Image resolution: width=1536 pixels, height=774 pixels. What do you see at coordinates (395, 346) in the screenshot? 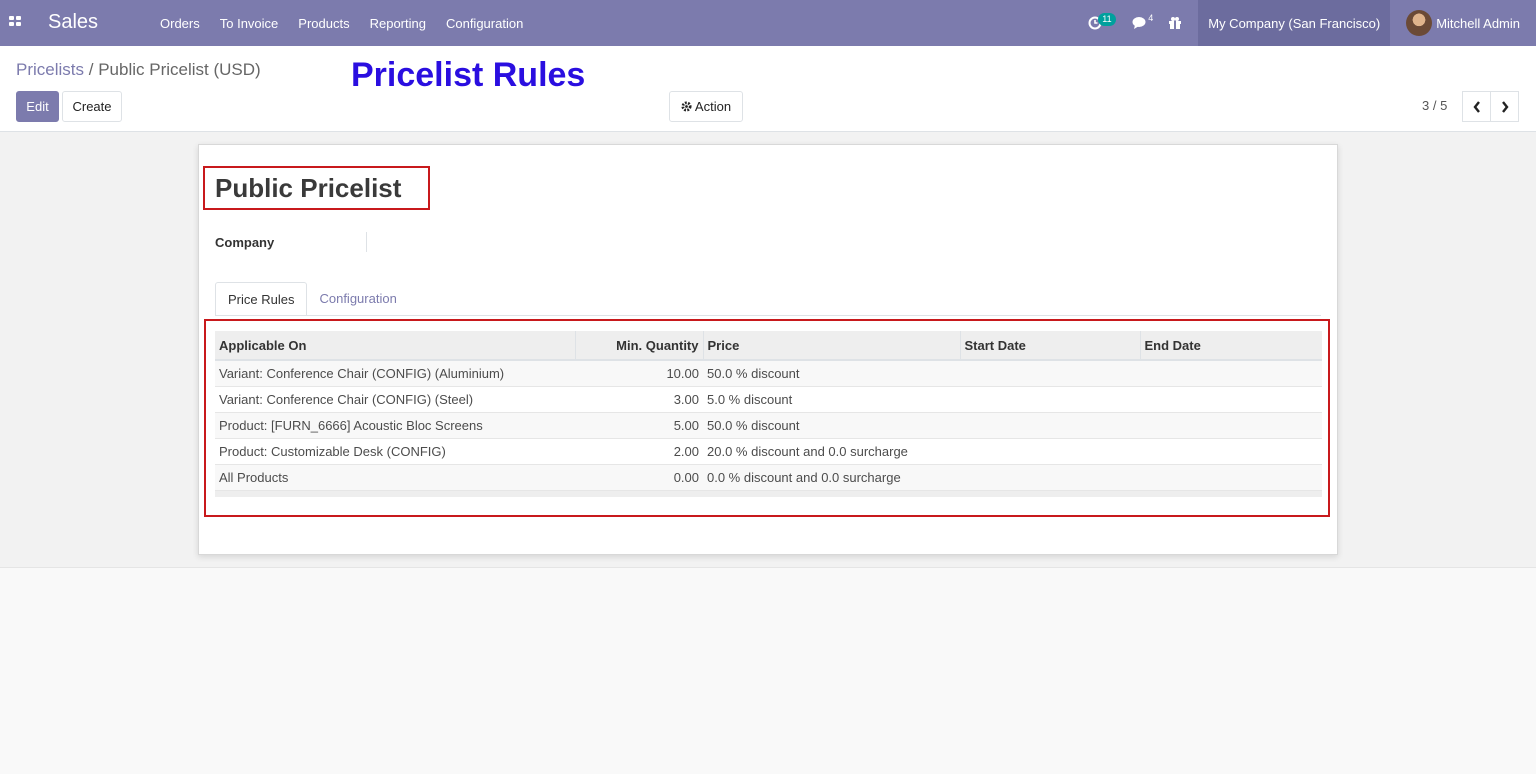
I see `column-applicable-on: Applicable On` at bounding box center [395, 346].